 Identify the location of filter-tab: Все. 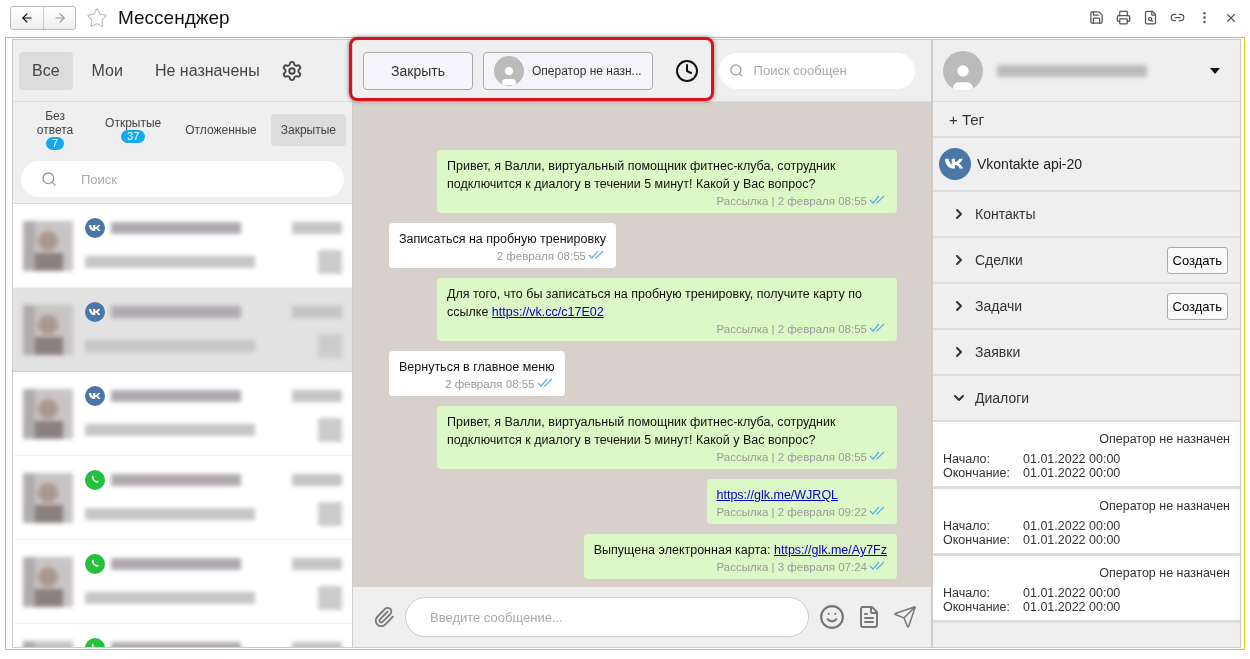
(46, 70).